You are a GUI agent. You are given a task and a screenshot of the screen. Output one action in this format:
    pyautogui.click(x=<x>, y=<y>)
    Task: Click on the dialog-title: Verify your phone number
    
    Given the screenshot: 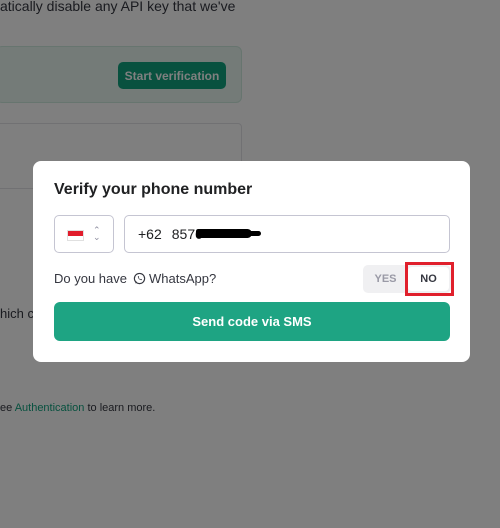 What is the action you would take?
    pyautogui.click(x=153, y=189)
    